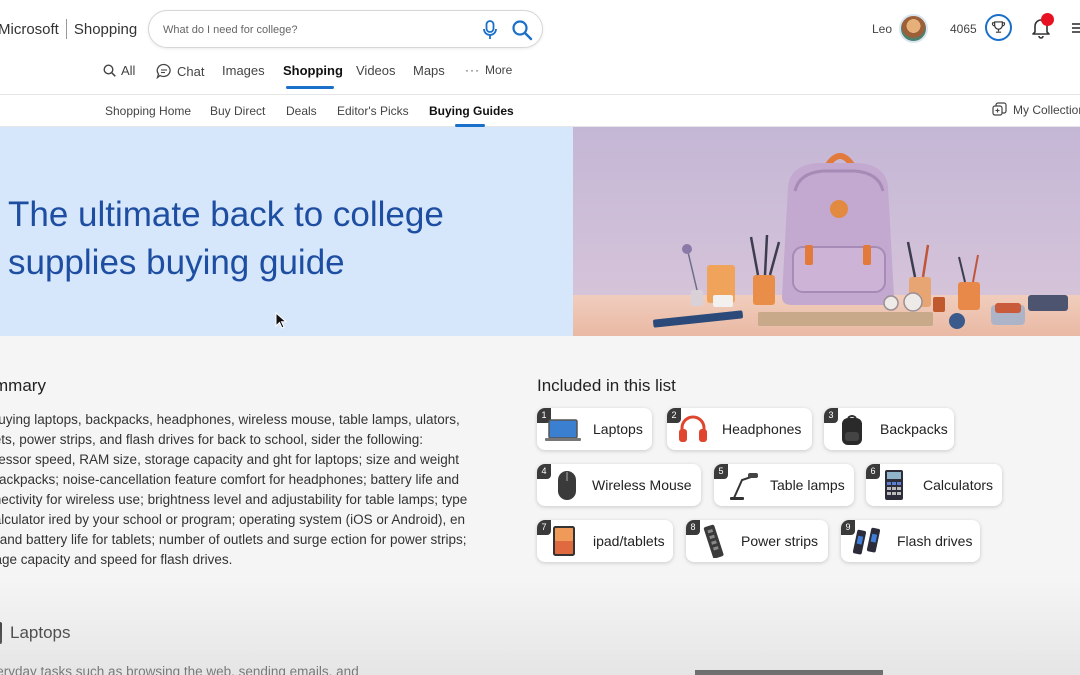  I want to click on subnav-buying-guides: Buying Guides, so click(471, 111).